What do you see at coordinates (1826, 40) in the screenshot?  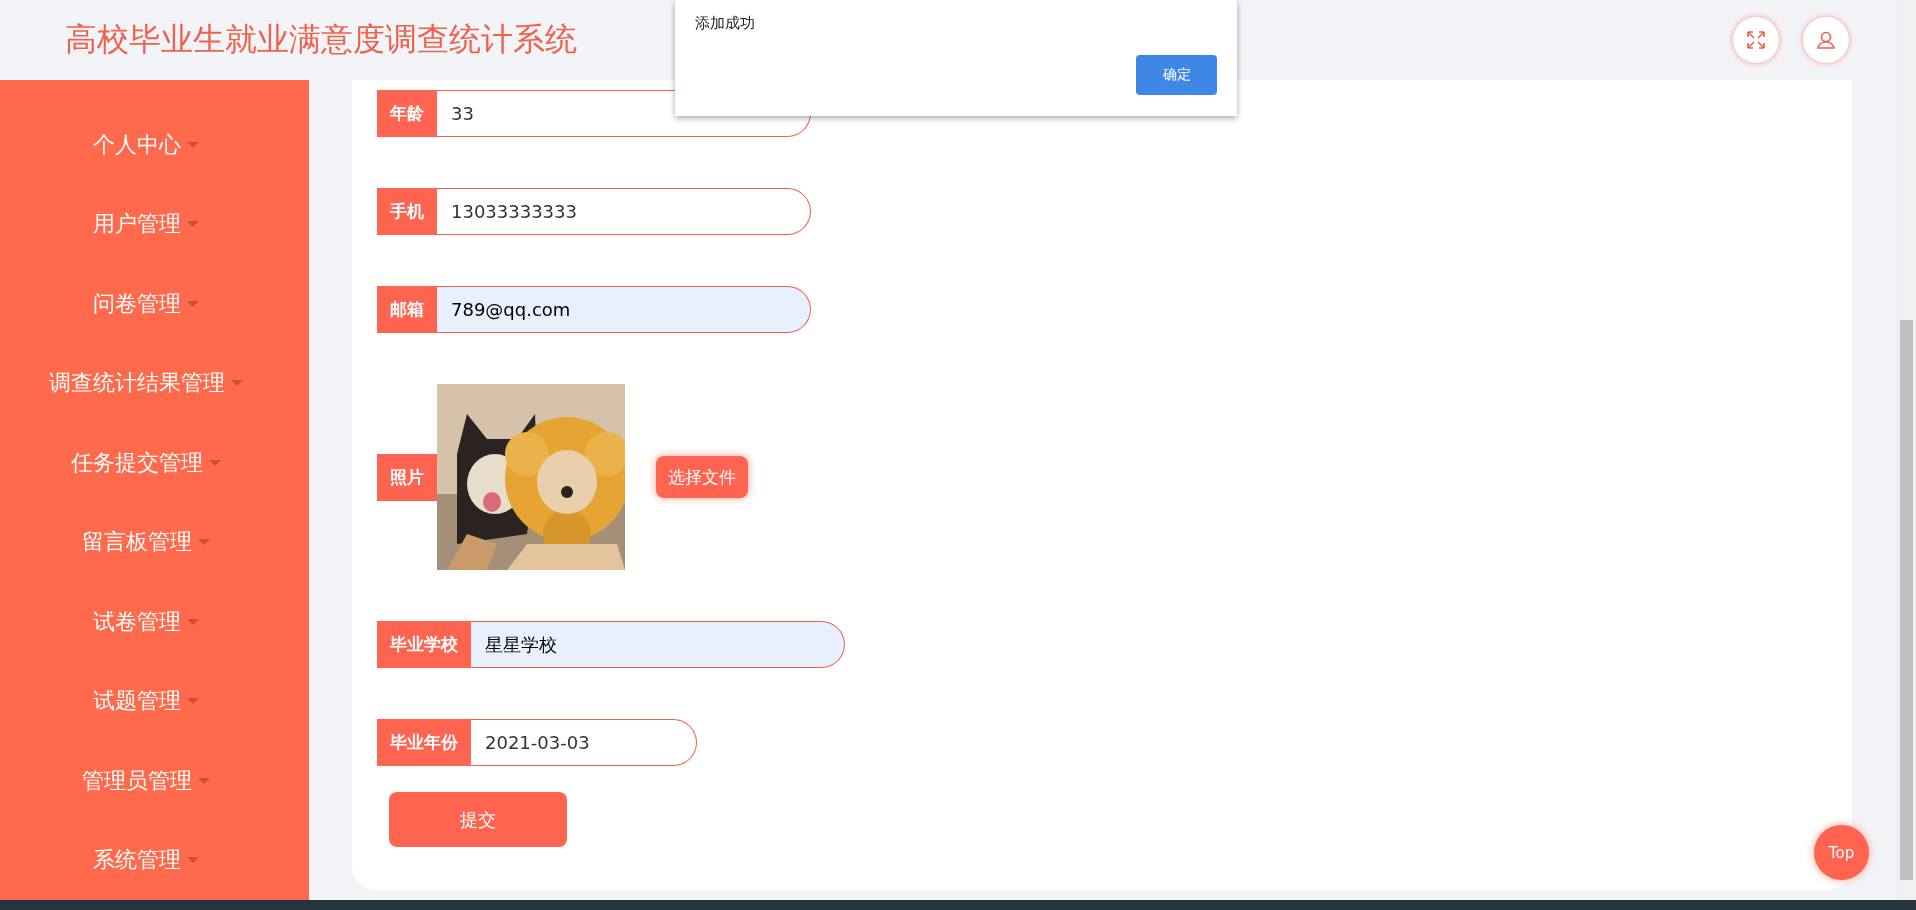 I see `user-icon` at bounding box center [1826, 40].